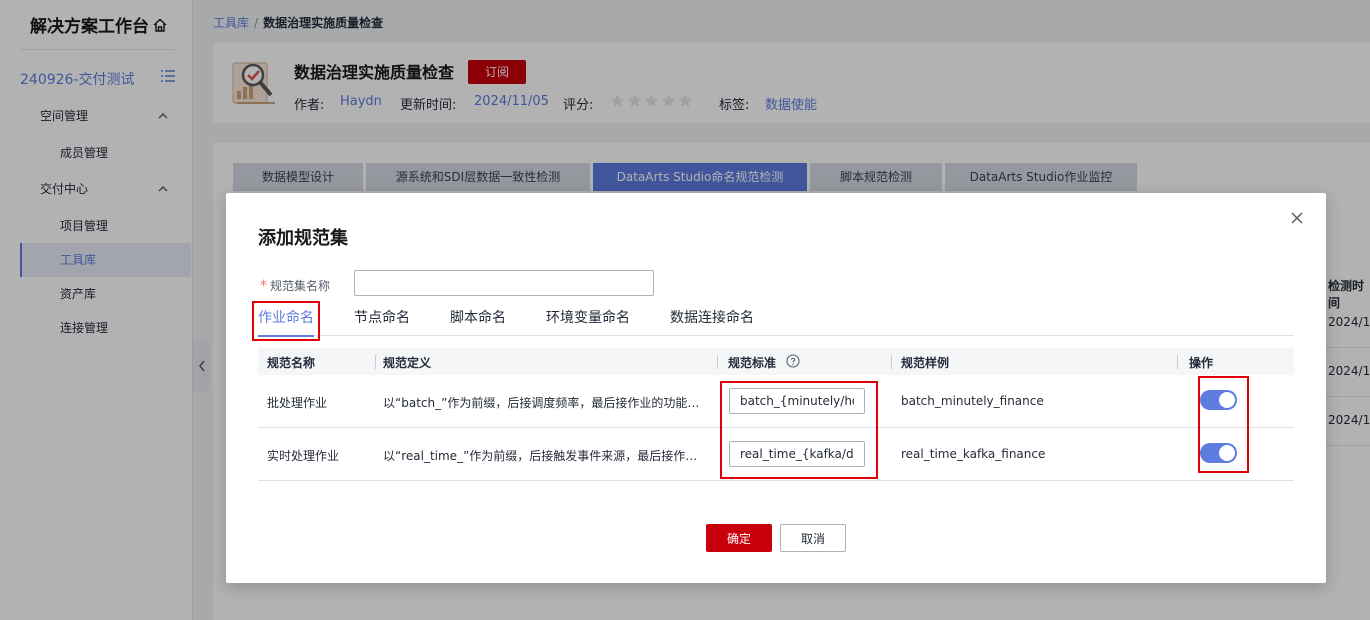  What do you see at coordinates (1201, 363) in the screenshot?
I see `column-header-action: 操作` at bounding box center [1201, 363].